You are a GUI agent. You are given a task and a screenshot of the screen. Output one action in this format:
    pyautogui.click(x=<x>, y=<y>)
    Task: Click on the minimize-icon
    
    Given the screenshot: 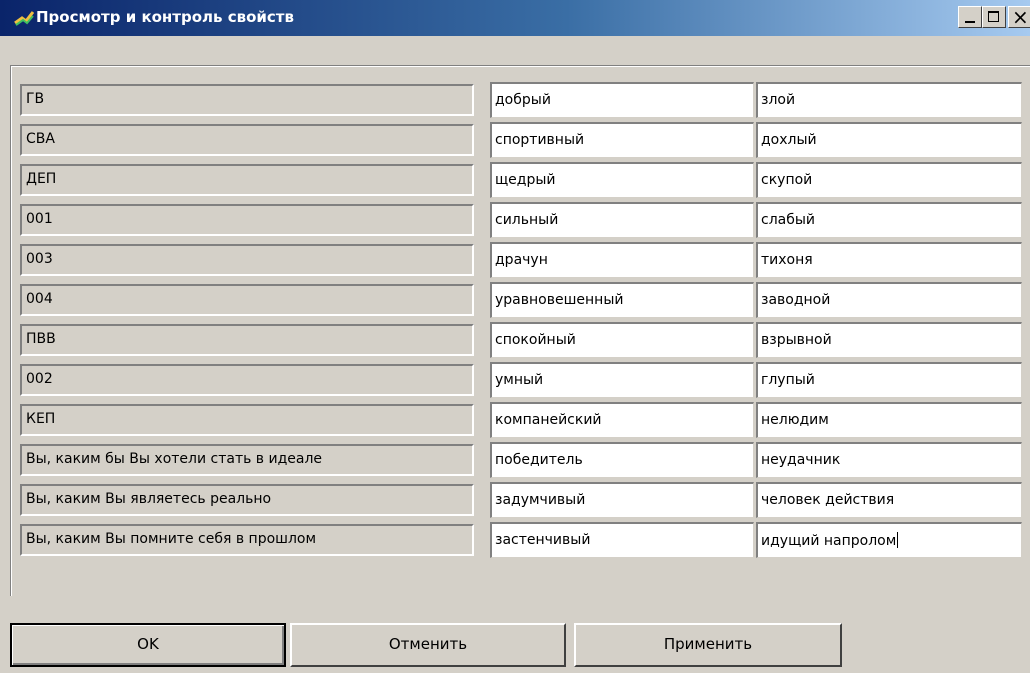 What is the action you would take?
    pyautogui.click(x=970, y=22)
    